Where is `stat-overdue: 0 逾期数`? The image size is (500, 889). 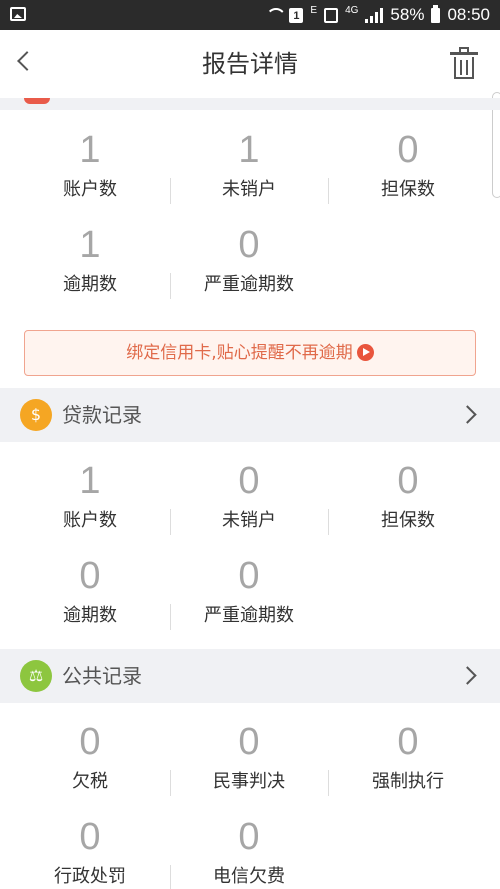
stat-overdue: 0 逾期数 is located at coordinates (90, 591).